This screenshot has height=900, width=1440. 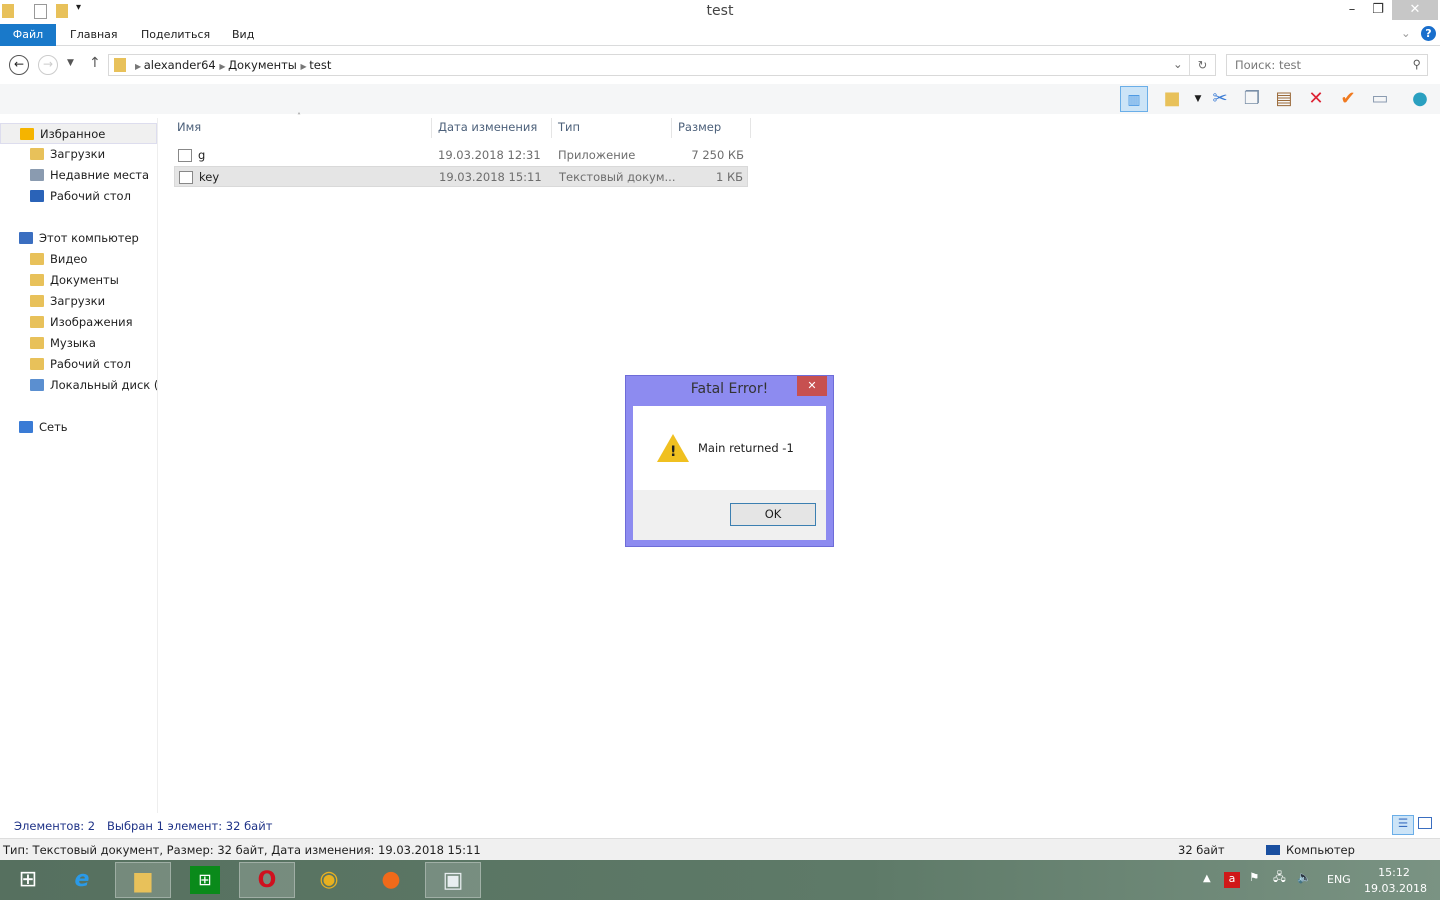 I want to click on search-icon: ⚲, so click(x=1416, y=64).